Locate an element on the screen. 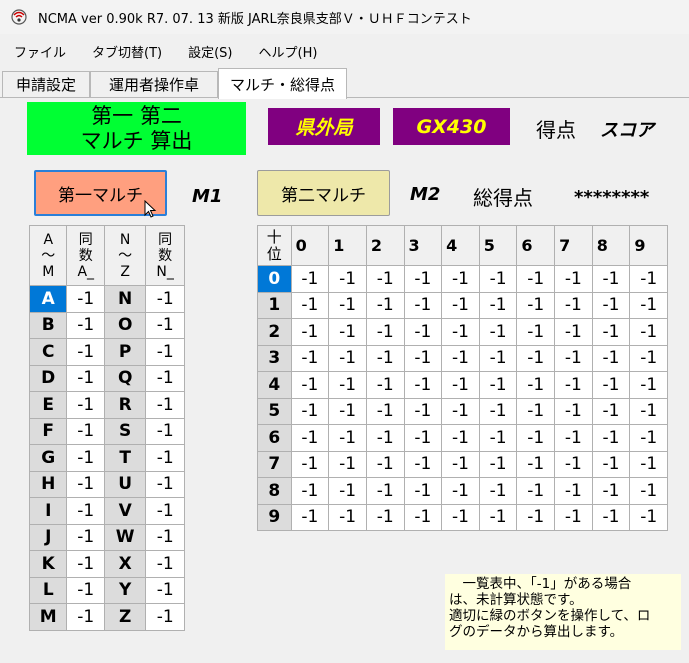 The height and width of the screenshot is (663, 689). menu-help: ヘルプ(H) is located at coordinates (288, 51).